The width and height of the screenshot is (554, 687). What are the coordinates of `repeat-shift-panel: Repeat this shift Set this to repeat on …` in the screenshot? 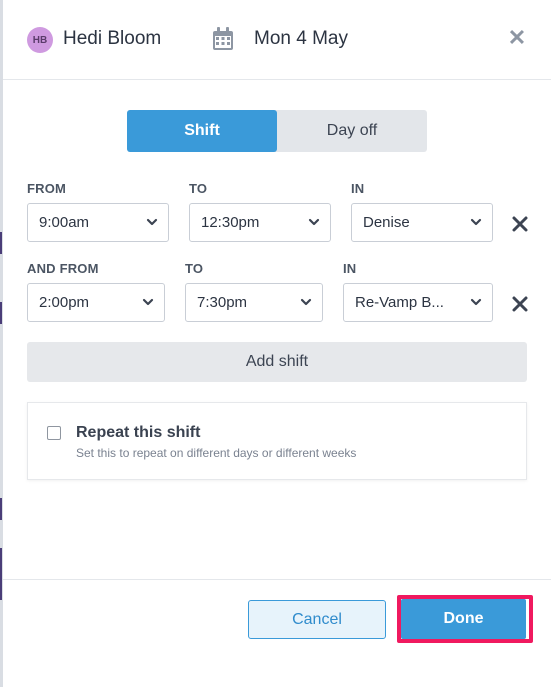 It's located at (277, 441).